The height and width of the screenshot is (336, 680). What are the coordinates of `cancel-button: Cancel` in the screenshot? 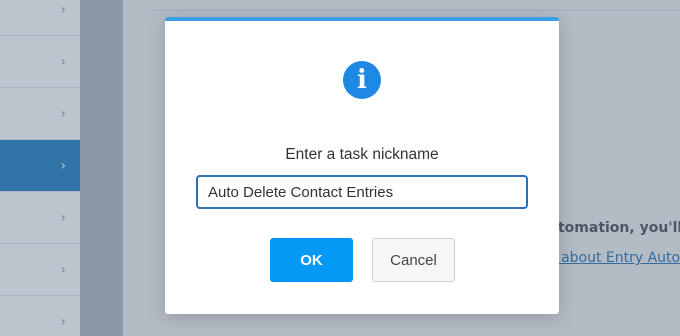 It's located at (413, 260).